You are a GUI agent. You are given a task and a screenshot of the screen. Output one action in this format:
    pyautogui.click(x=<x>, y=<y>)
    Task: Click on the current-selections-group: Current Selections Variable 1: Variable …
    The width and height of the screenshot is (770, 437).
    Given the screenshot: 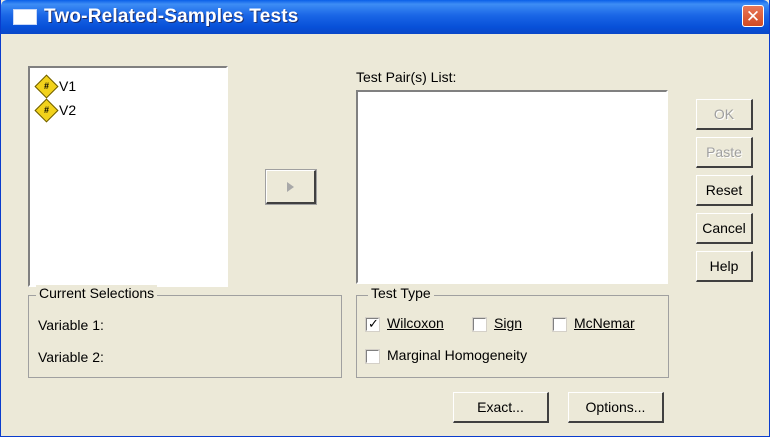 What is the action you would take?
    pyautogui.click(x=185, y=331)
    